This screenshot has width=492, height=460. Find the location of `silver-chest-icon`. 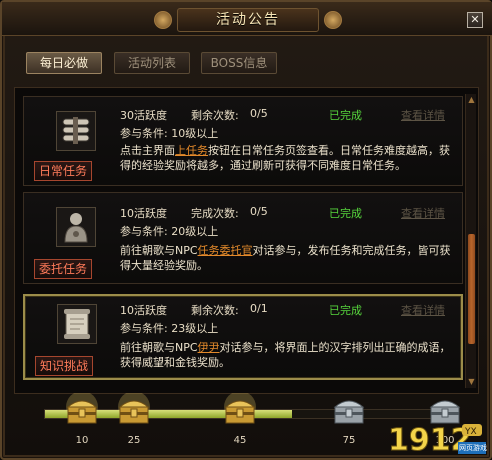

silver-chest-icon is located at coordinates (349, 411).